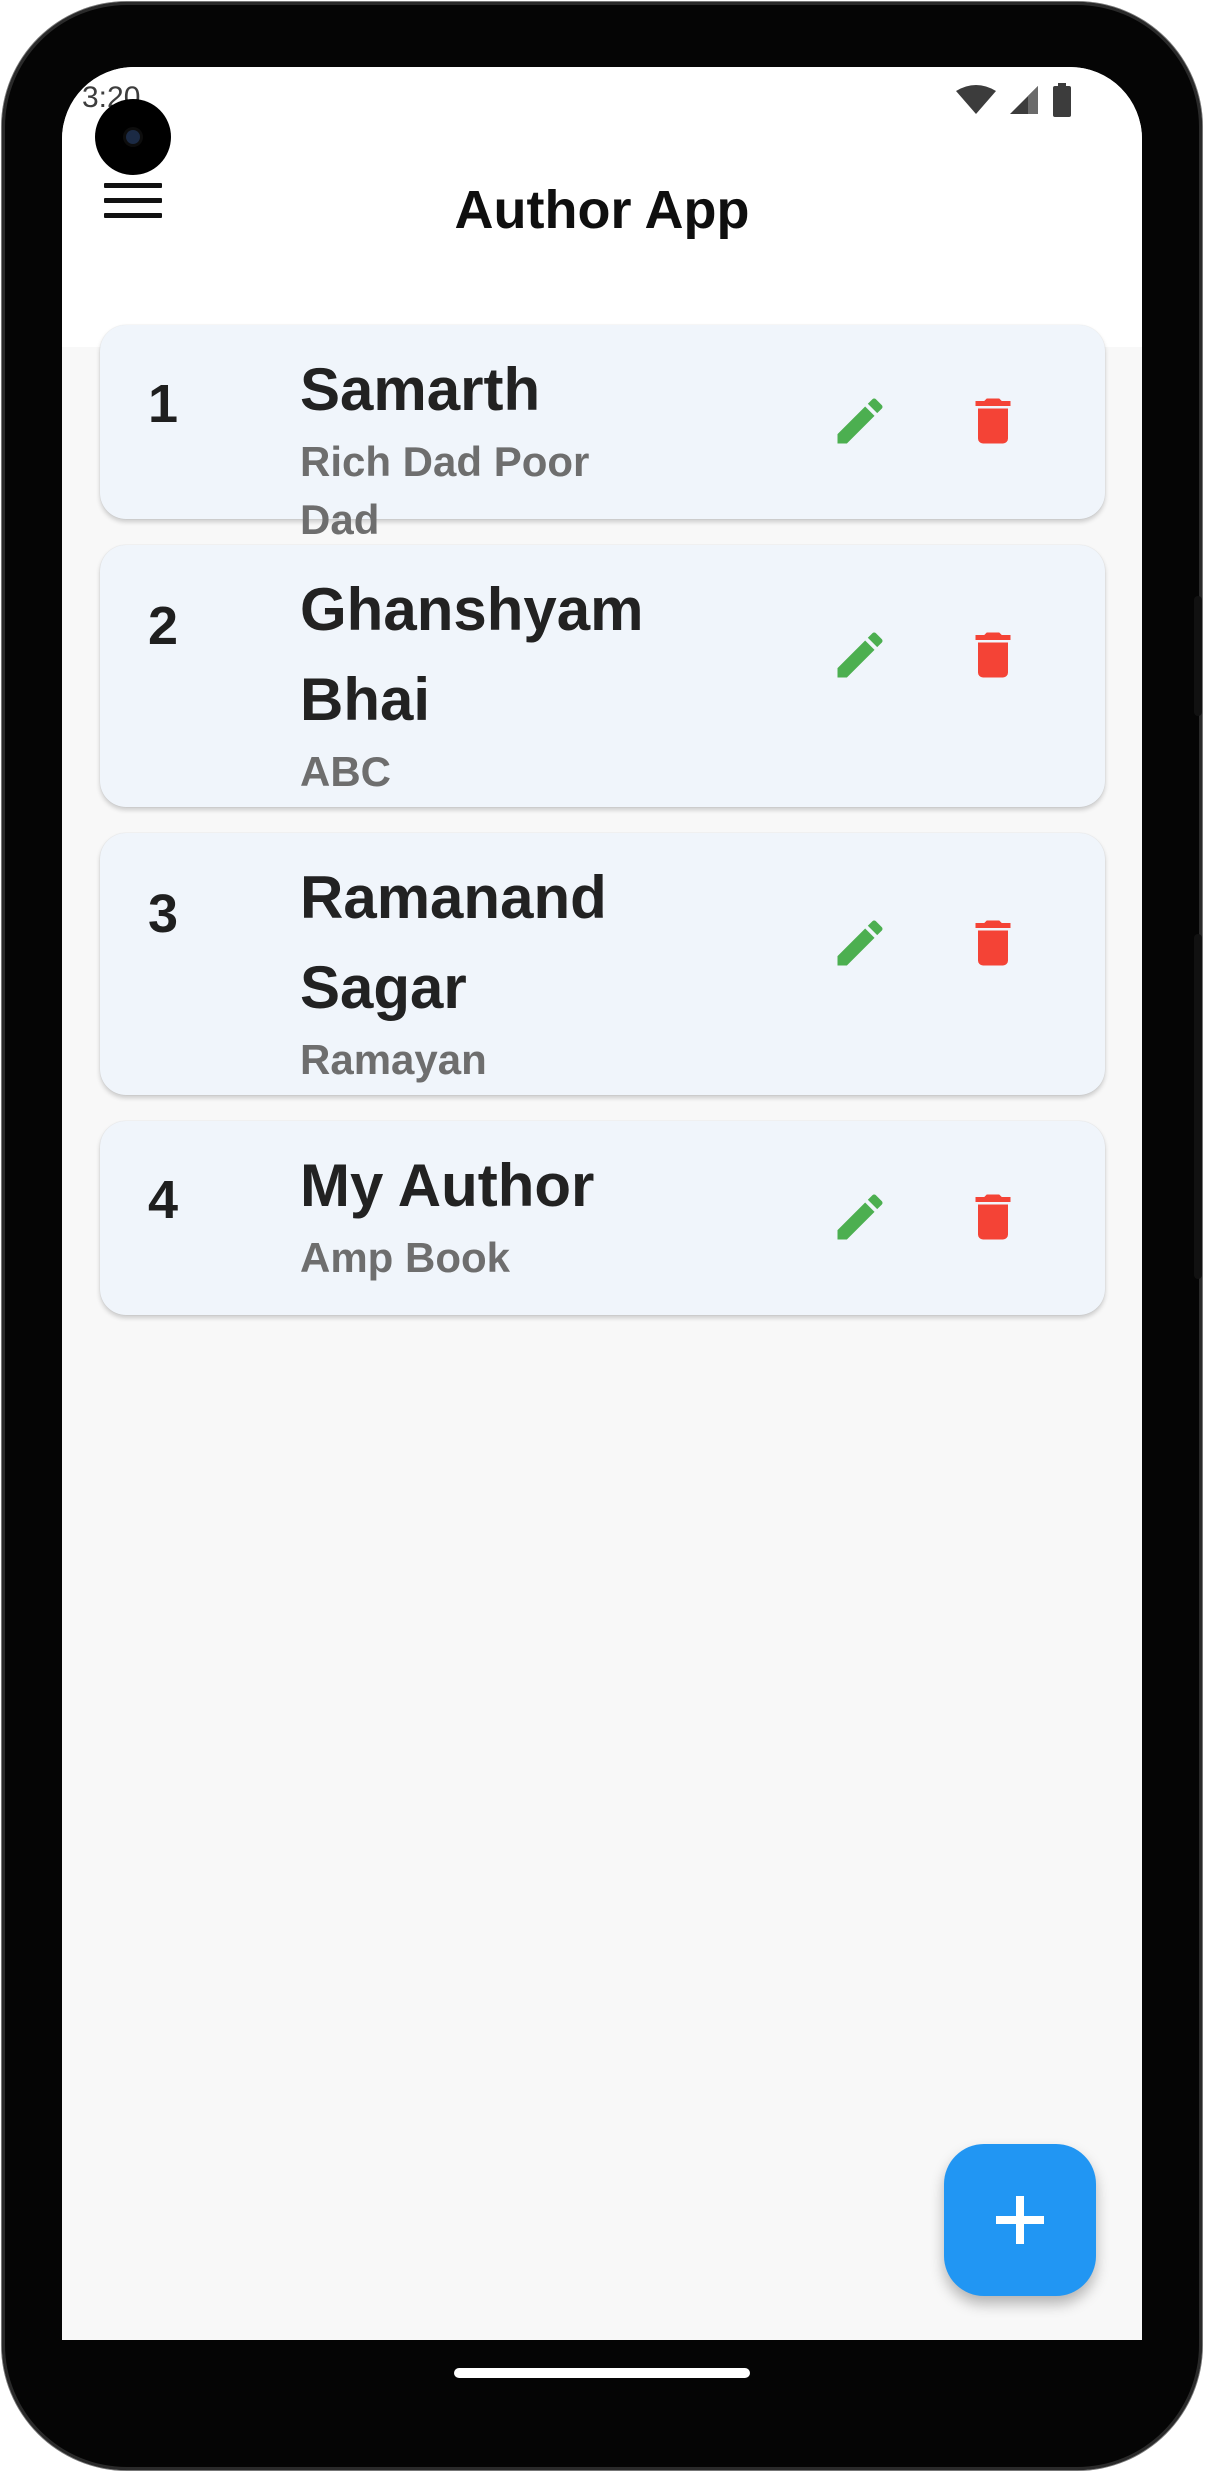 The height and width of the screenshot is (2474, 1211). Describe the element at coordinates (1198, 656) in the screenshot. I see `power-button` at that location.